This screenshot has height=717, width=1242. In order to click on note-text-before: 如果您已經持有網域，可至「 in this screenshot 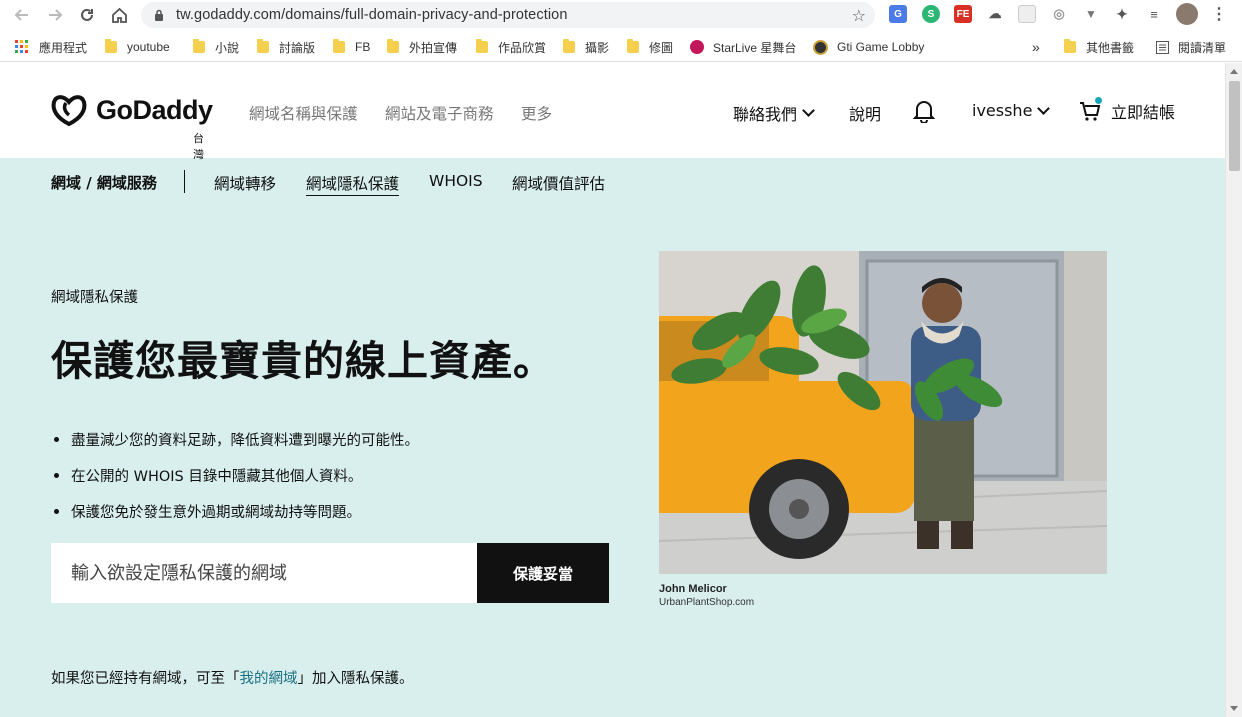, I will do `click(145, 679)`.